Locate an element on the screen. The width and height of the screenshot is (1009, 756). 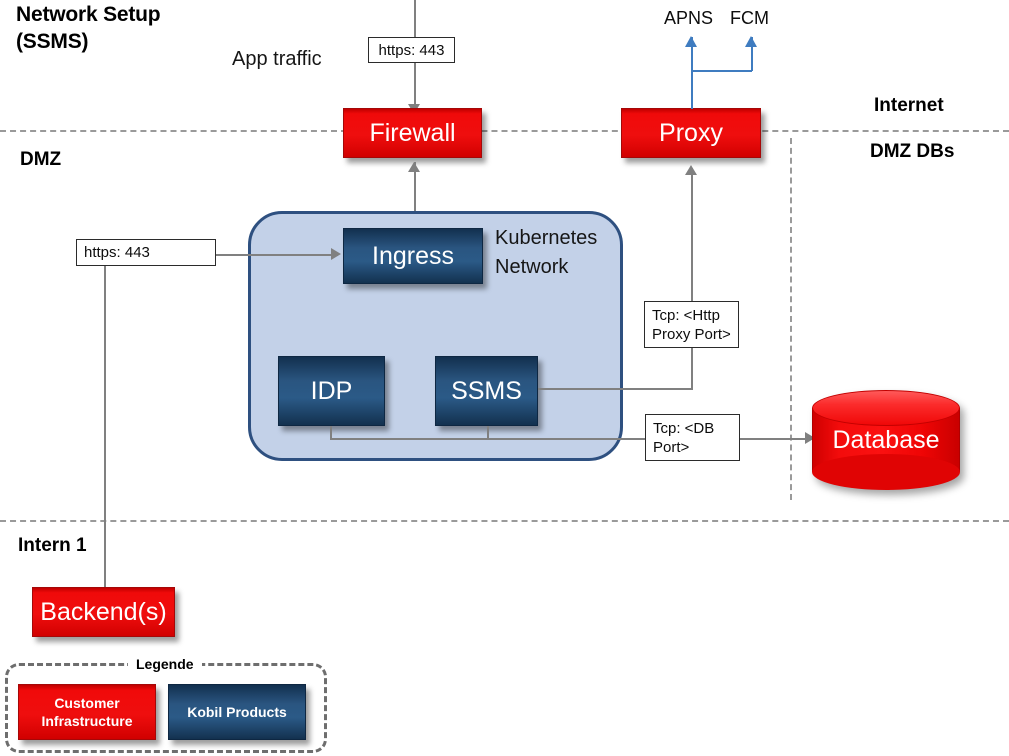
connector-proxy-to-apns is located at coordinates (692, 73).